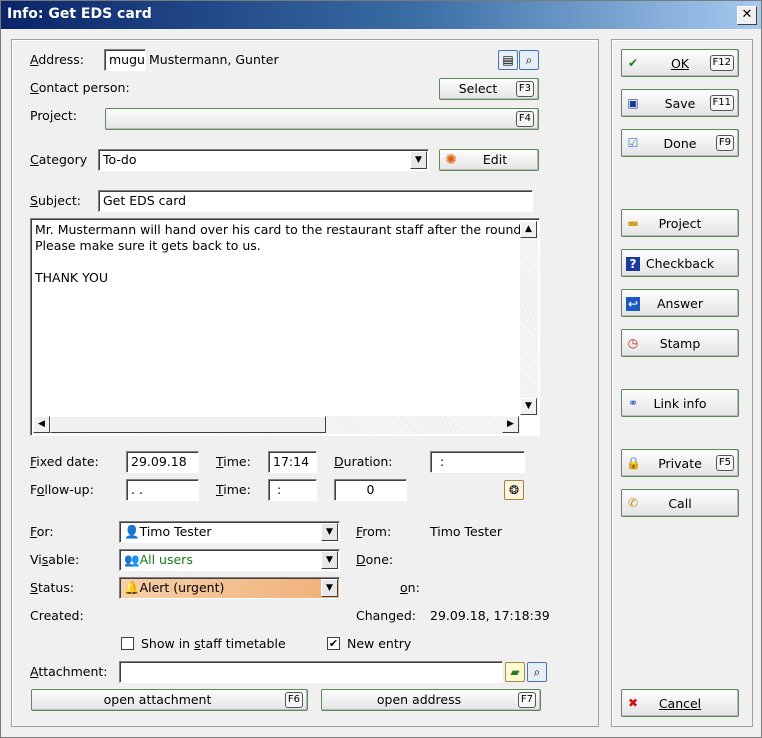  Describe the element at coordinates (120, 159) in the screenshot. I see `category-value: To-do` at that location.